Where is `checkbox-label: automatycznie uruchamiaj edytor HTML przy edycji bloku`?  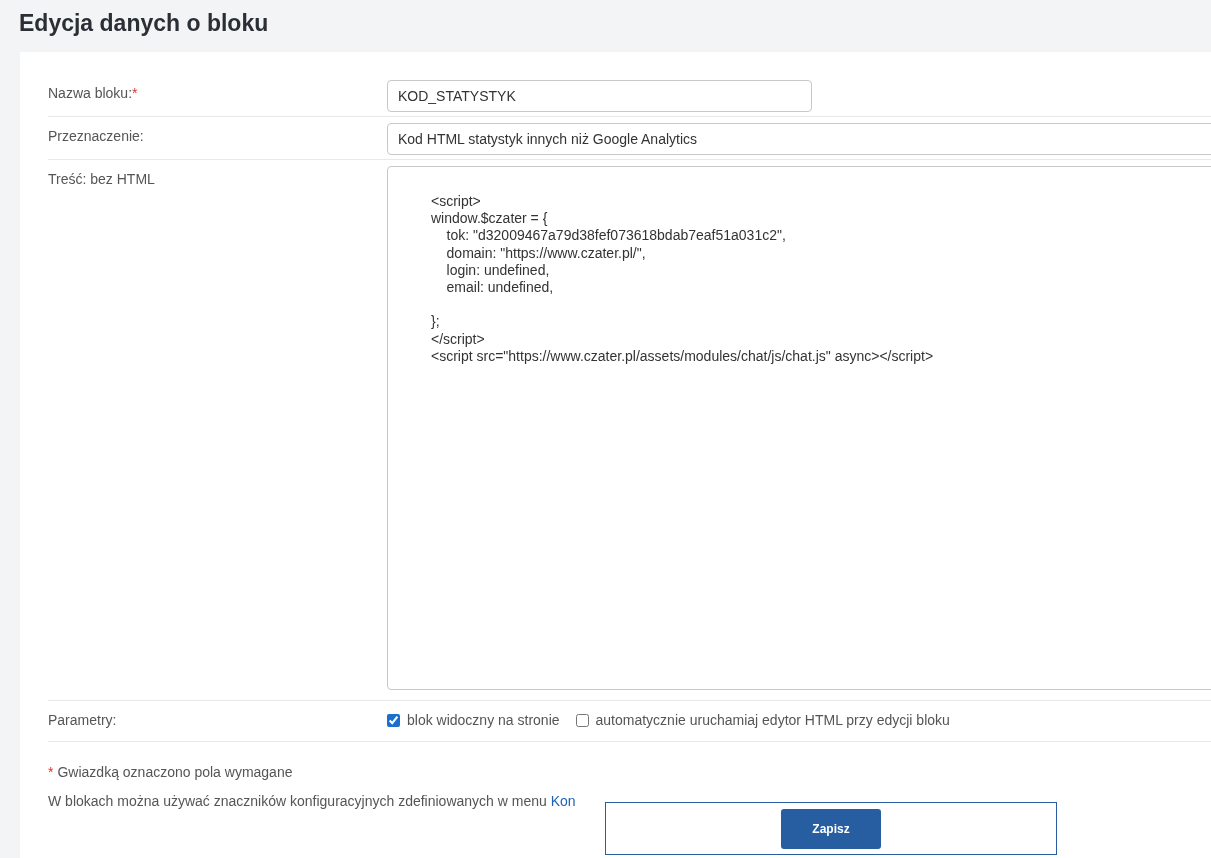 checkbox-label: automatycznie uruchamiaj edytor HTML przy edycji bloku is located at coordinates (772, 720).